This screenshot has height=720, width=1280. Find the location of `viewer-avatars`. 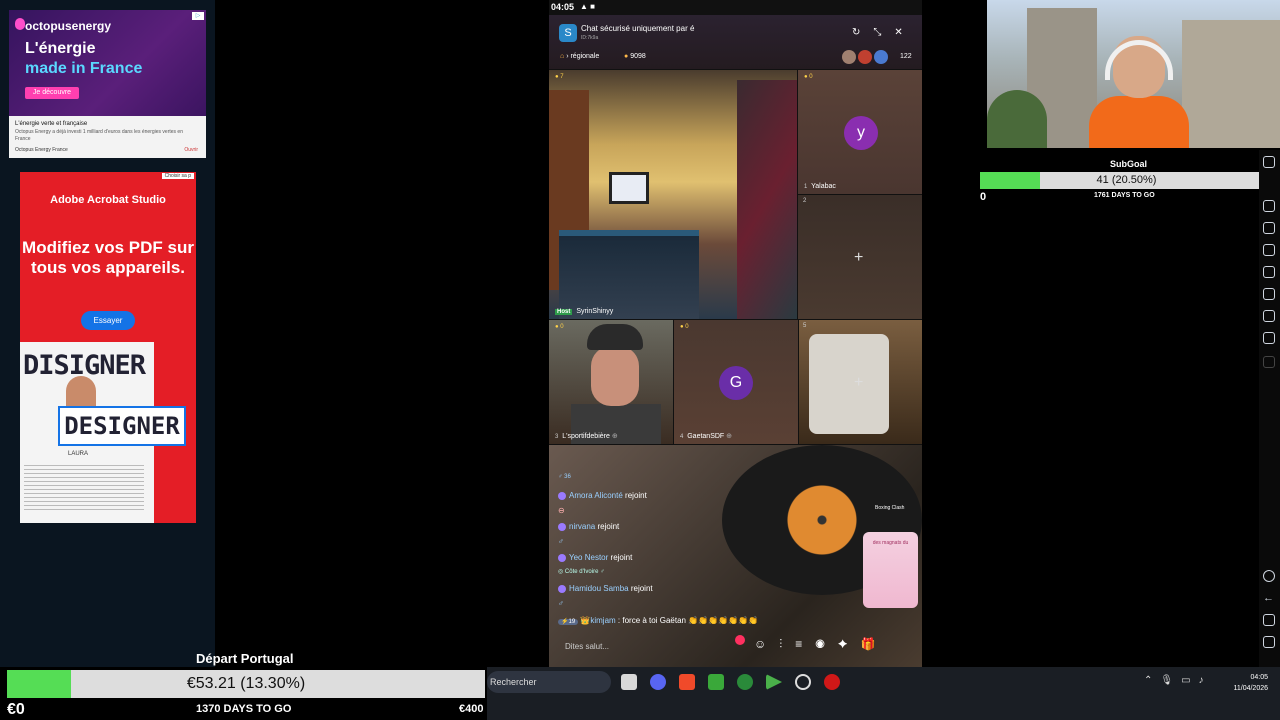

viewer-avatars is located at coordinates (868, 57).